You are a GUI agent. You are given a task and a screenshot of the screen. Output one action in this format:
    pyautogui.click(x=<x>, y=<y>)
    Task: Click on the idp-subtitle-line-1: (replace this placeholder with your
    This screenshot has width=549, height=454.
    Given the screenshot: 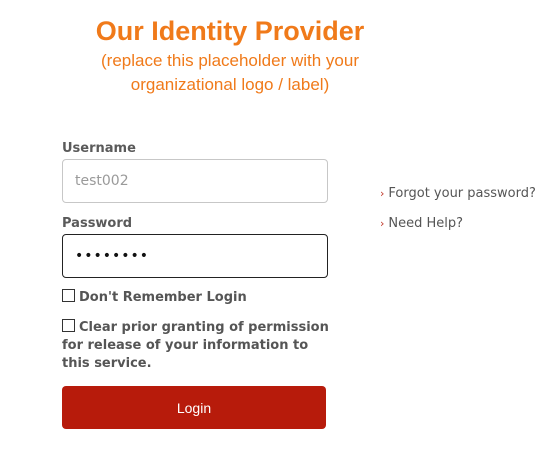 What is the action you would take?
    pyautogui.click(x=230, y=60)
    